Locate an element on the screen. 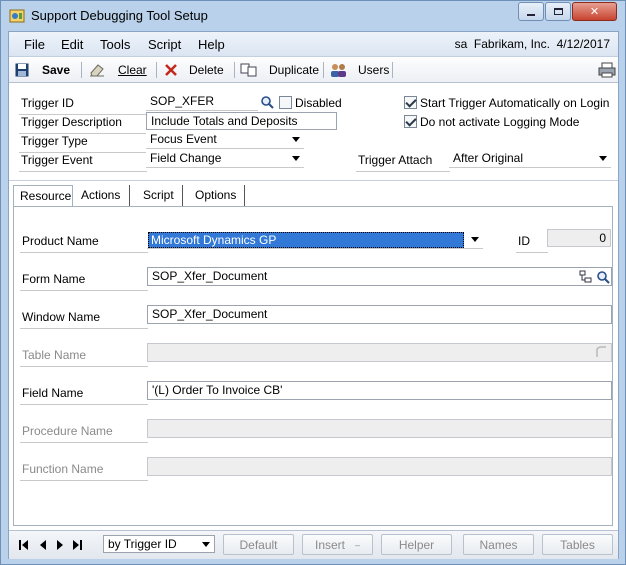 This screenshot has height=565, width=626. eraser-icon is located at coordinates (97, 70).